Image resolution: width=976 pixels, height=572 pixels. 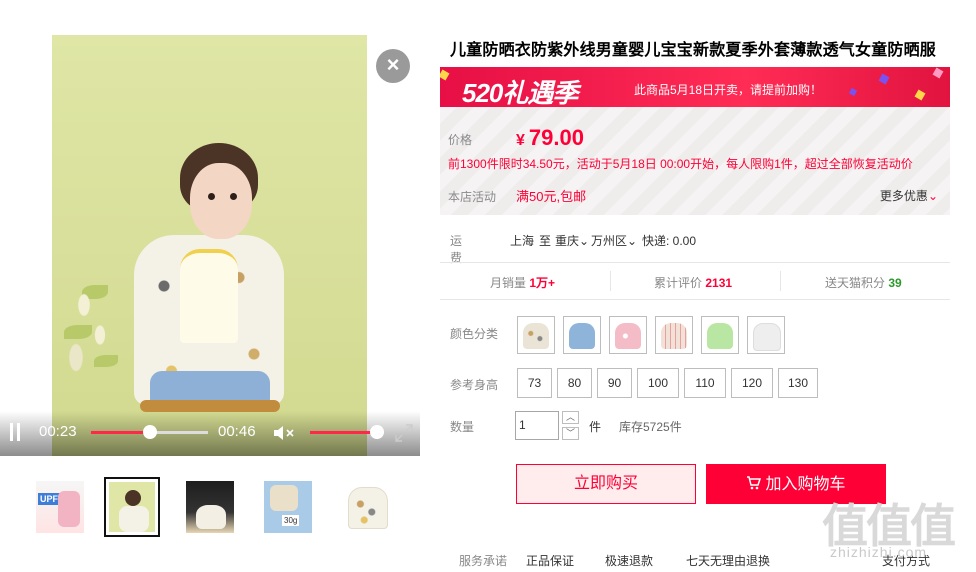 I want to click on points-value: 39, so click(x=895, y=283).